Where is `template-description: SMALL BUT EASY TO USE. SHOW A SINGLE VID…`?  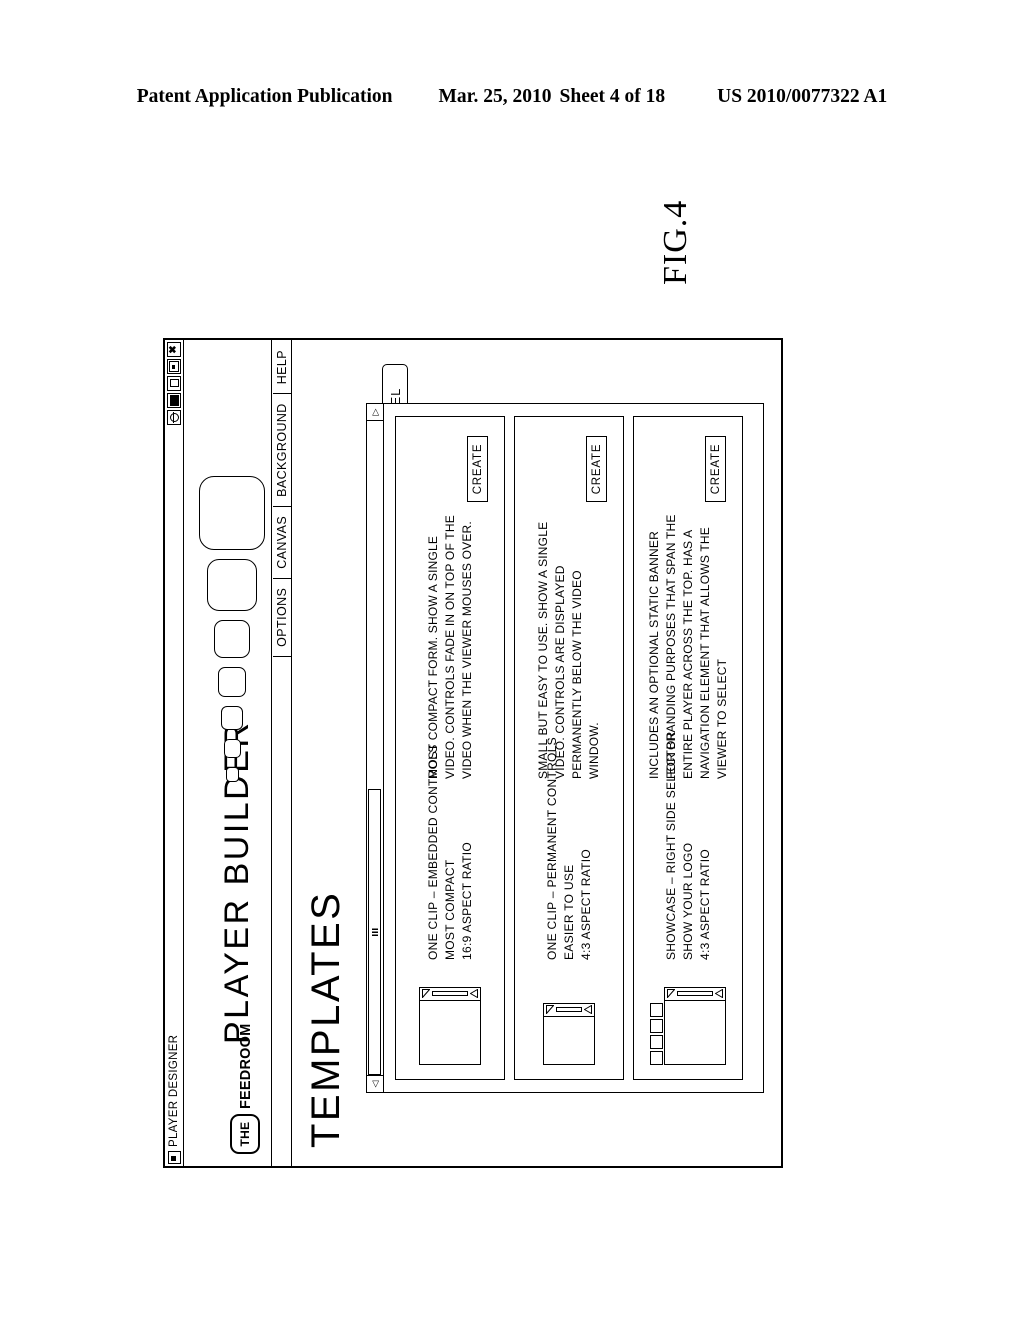
template-description: SMALL BUT EASY TO USE. SHOW A SINGLE VID… is located at coordinates (568, 650).